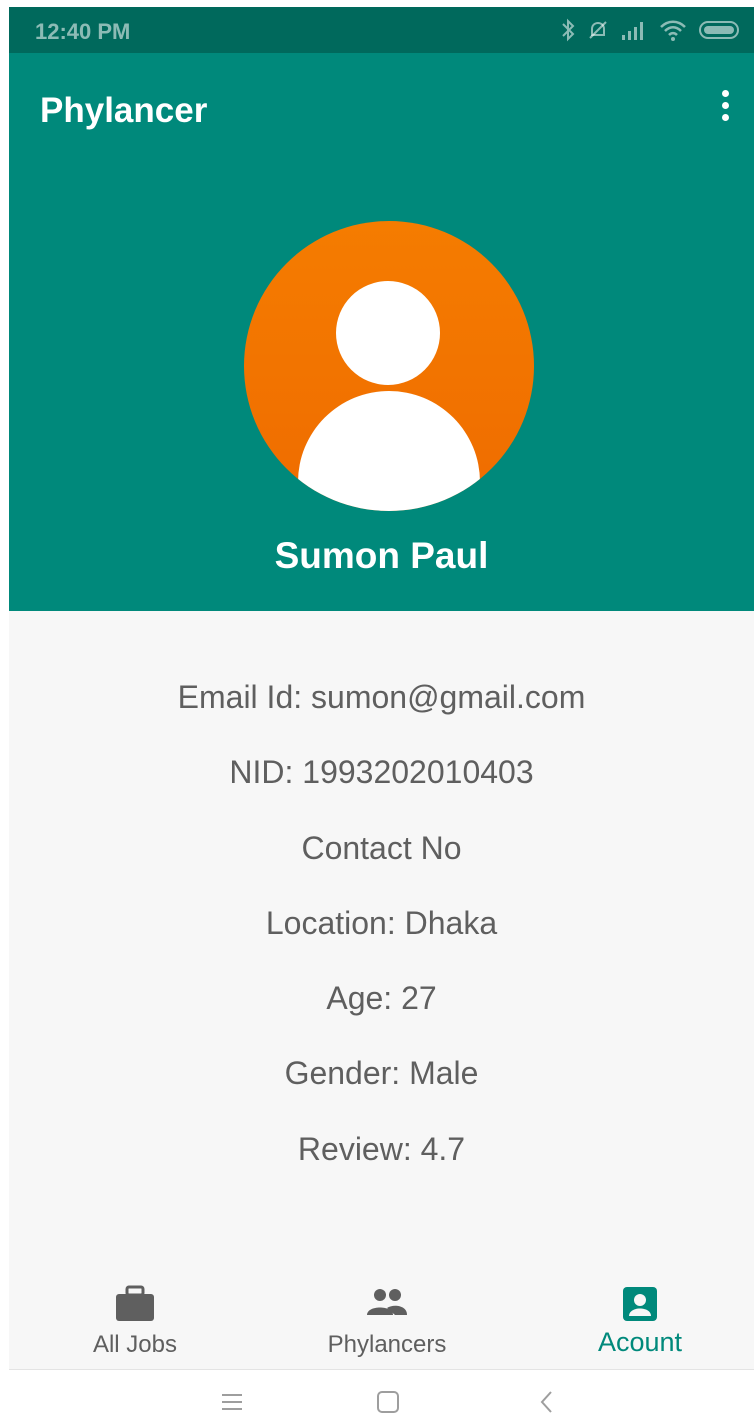 Image resolution: width=754 pixels, height=1428 pixels. What do you see at coordinates (232, 1402) in the screenshot?
I see `menu-icon` at bounding box center [232, 1402].